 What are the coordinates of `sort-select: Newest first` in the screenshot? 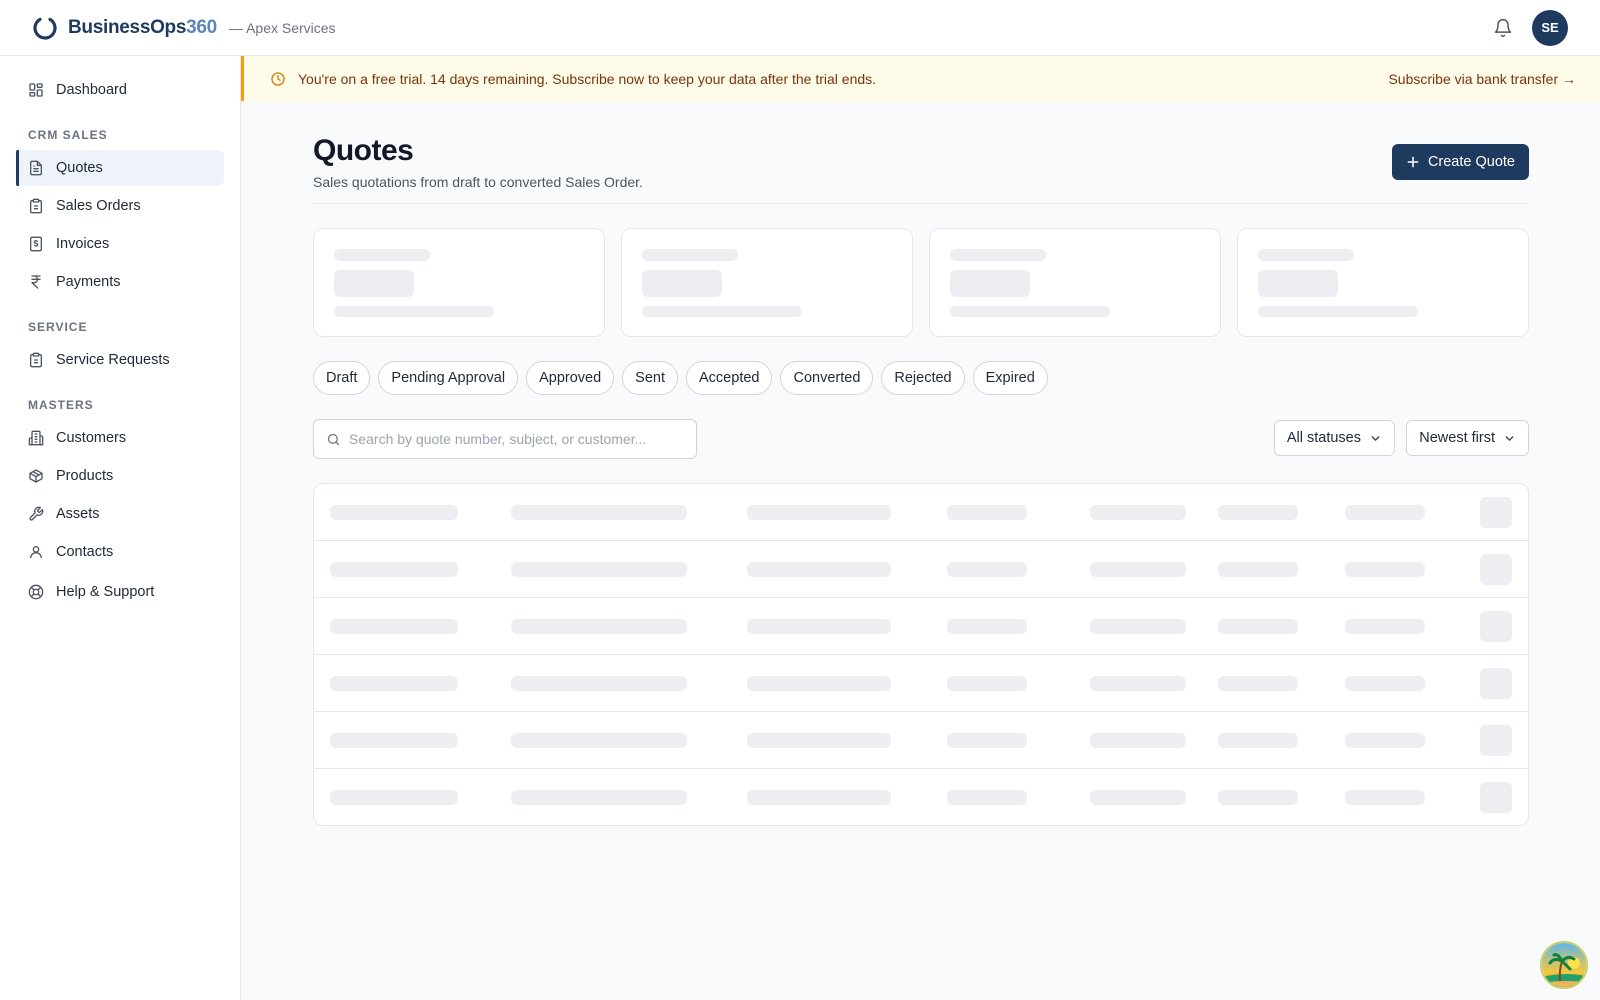 It's located at (1467, 438).